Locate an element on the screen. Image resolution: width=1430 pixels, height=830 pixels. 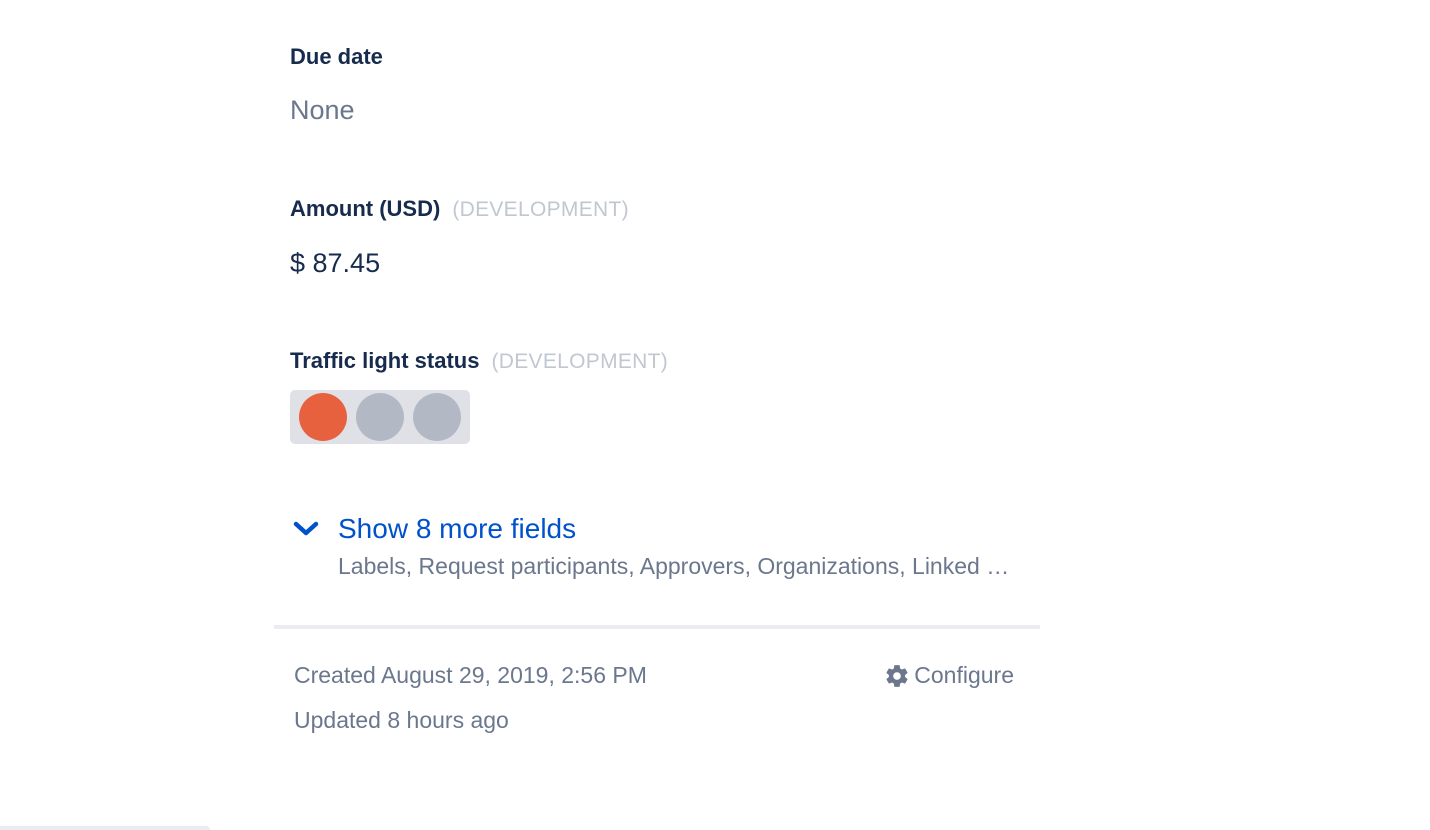
updated-timestamp: Updated 8 hours ago is located at coordinates (401, 720).